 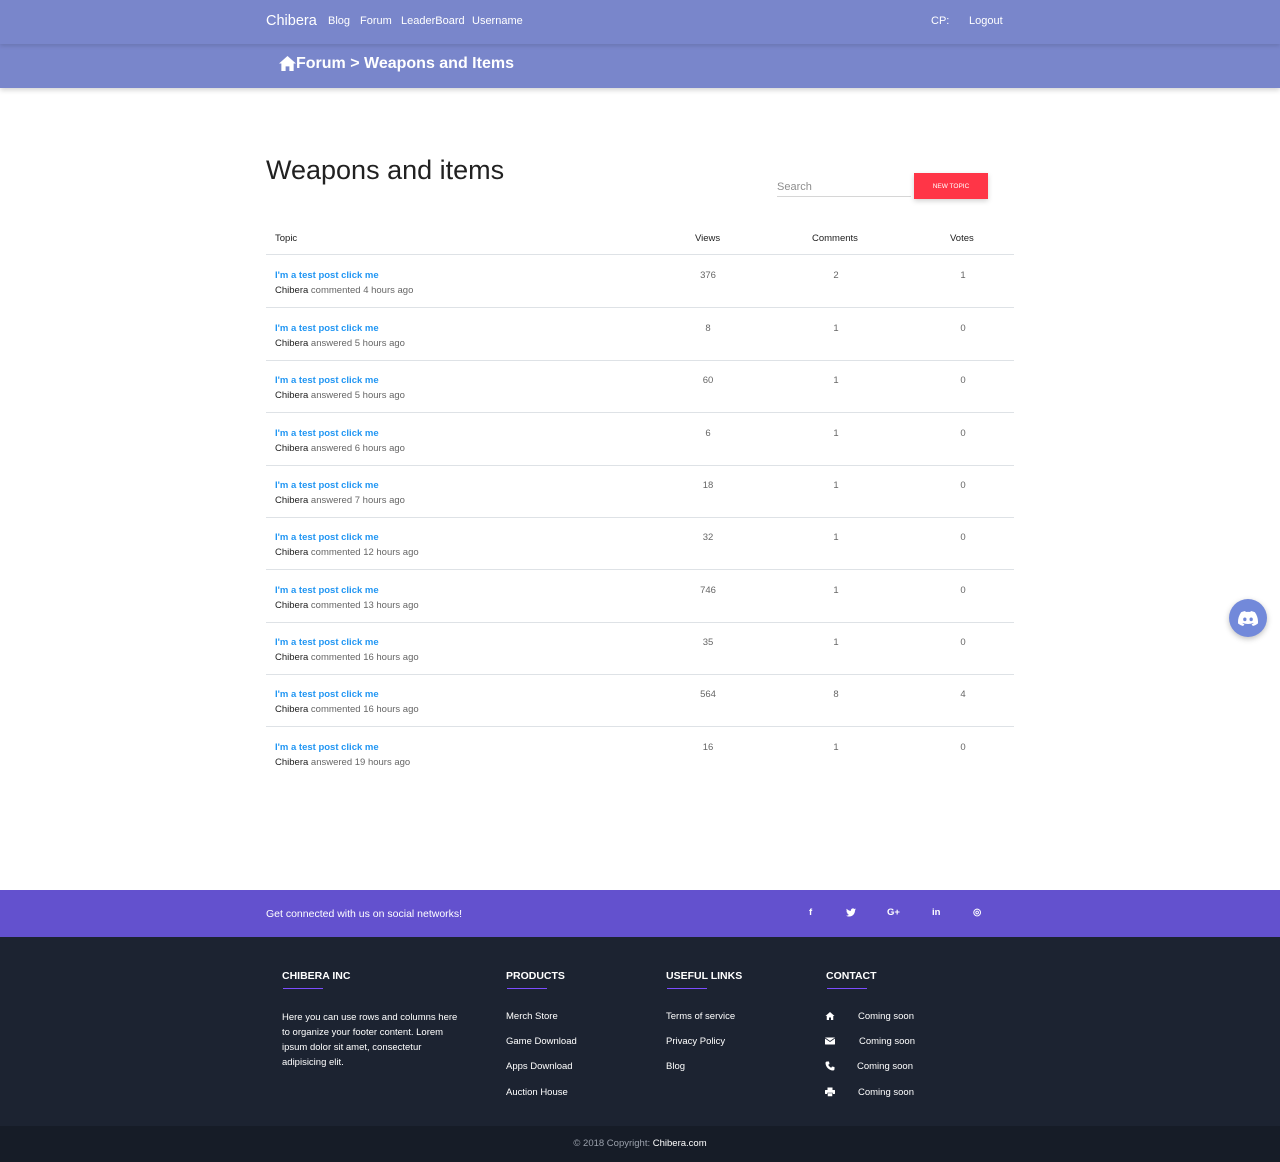 I want to click on cp-label: CP:, so click(x=940, y=21).